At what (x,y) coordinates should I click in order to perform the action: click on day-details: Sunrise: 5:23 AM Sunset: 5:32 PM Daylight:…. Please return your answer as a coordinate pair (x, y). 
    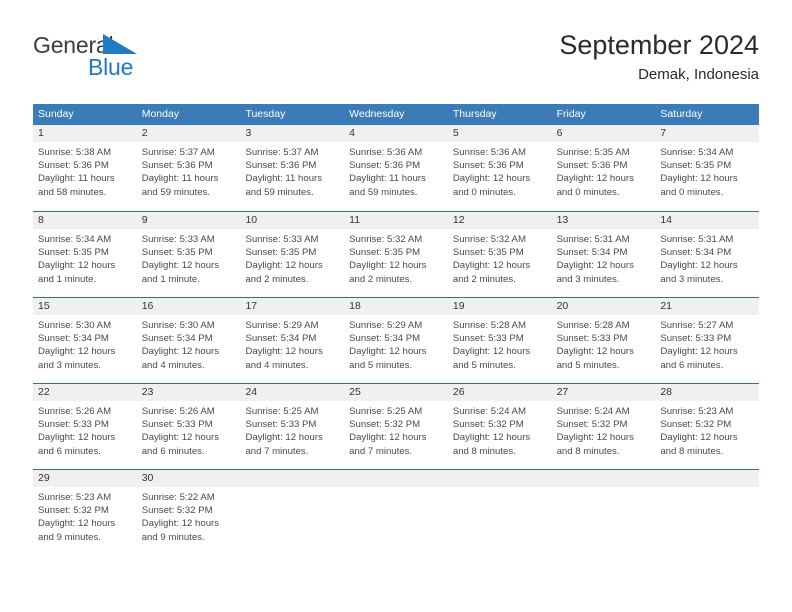
    Looking at the image, I should click on (85, 515).